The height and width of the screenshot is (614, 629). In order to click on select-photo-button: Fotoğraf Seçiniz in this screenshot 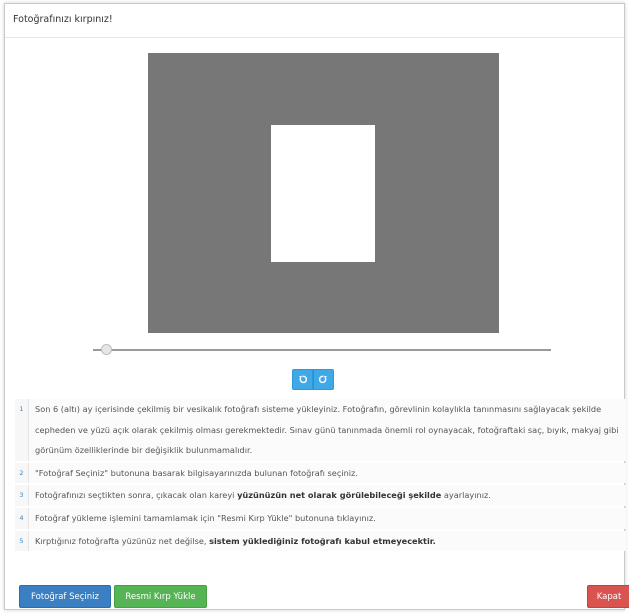, I will do `click(65, 596)`.